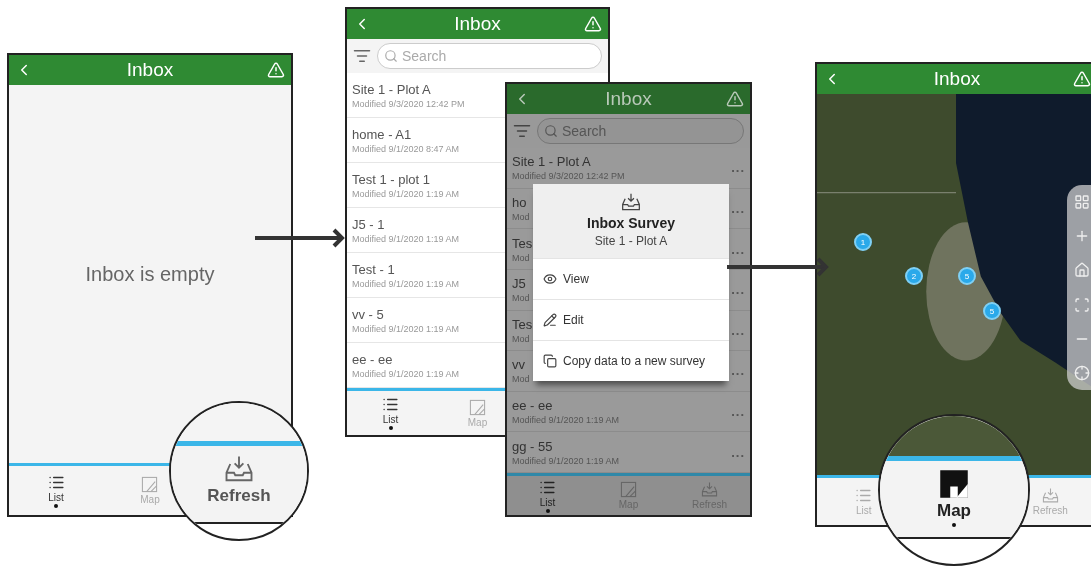 This screenshot has width=1091, height=573. Describe the element at coordinates (533, 446) in the screenshot. I see `row-title: gg - 55` at that location.